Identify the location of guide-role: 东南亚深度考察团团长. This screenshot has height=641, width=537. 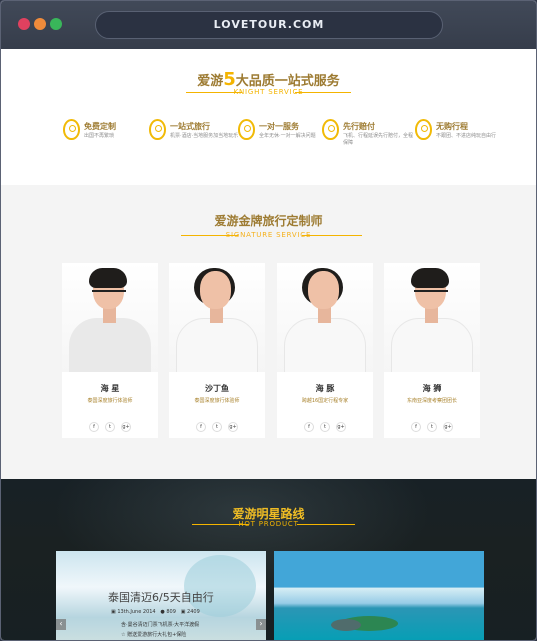
(431, 401).